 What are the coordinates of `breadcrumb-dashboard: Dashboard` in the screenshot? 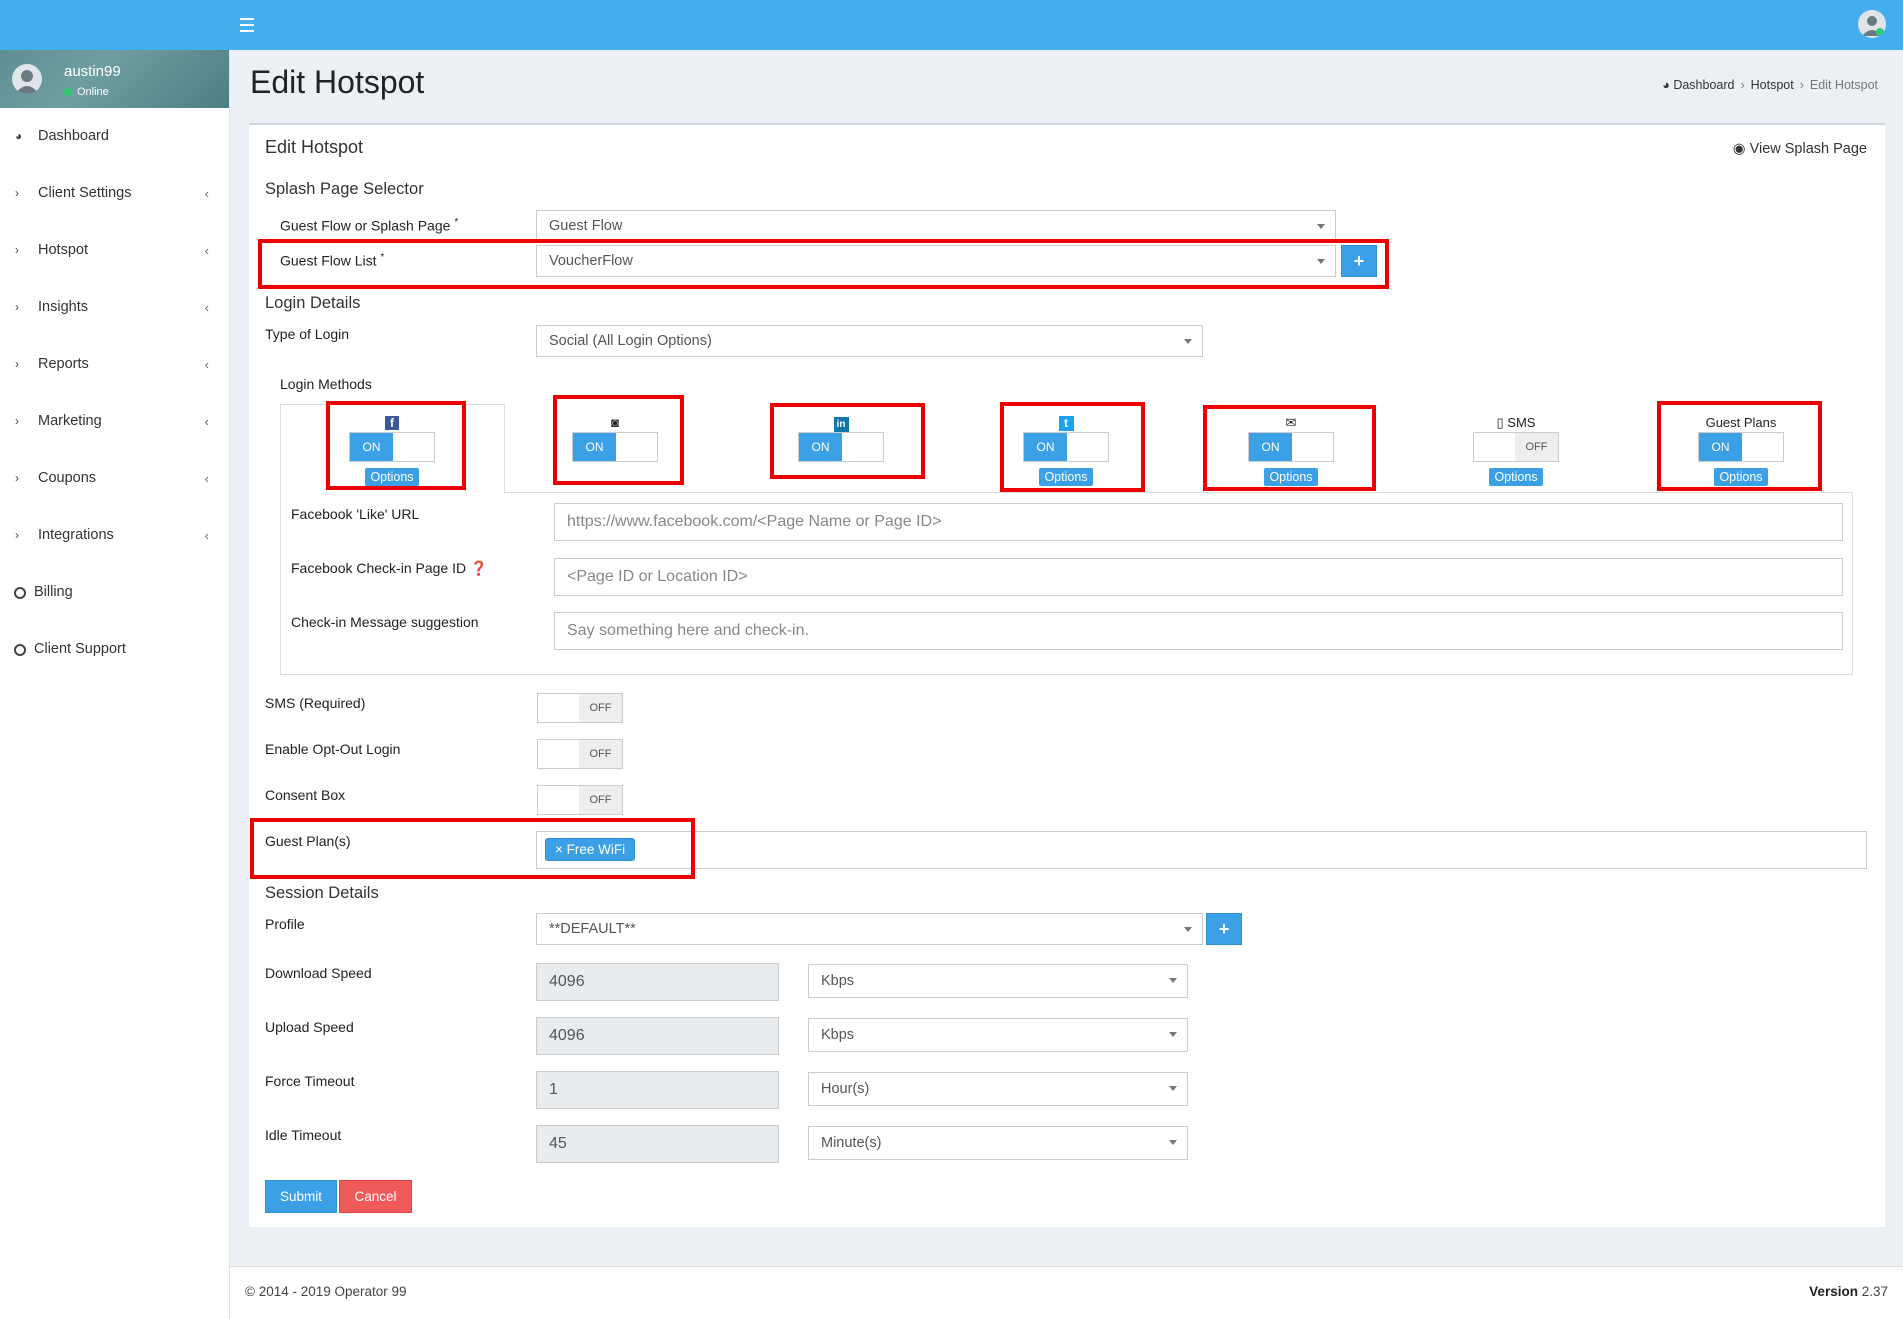 It's located at (1703, 85).